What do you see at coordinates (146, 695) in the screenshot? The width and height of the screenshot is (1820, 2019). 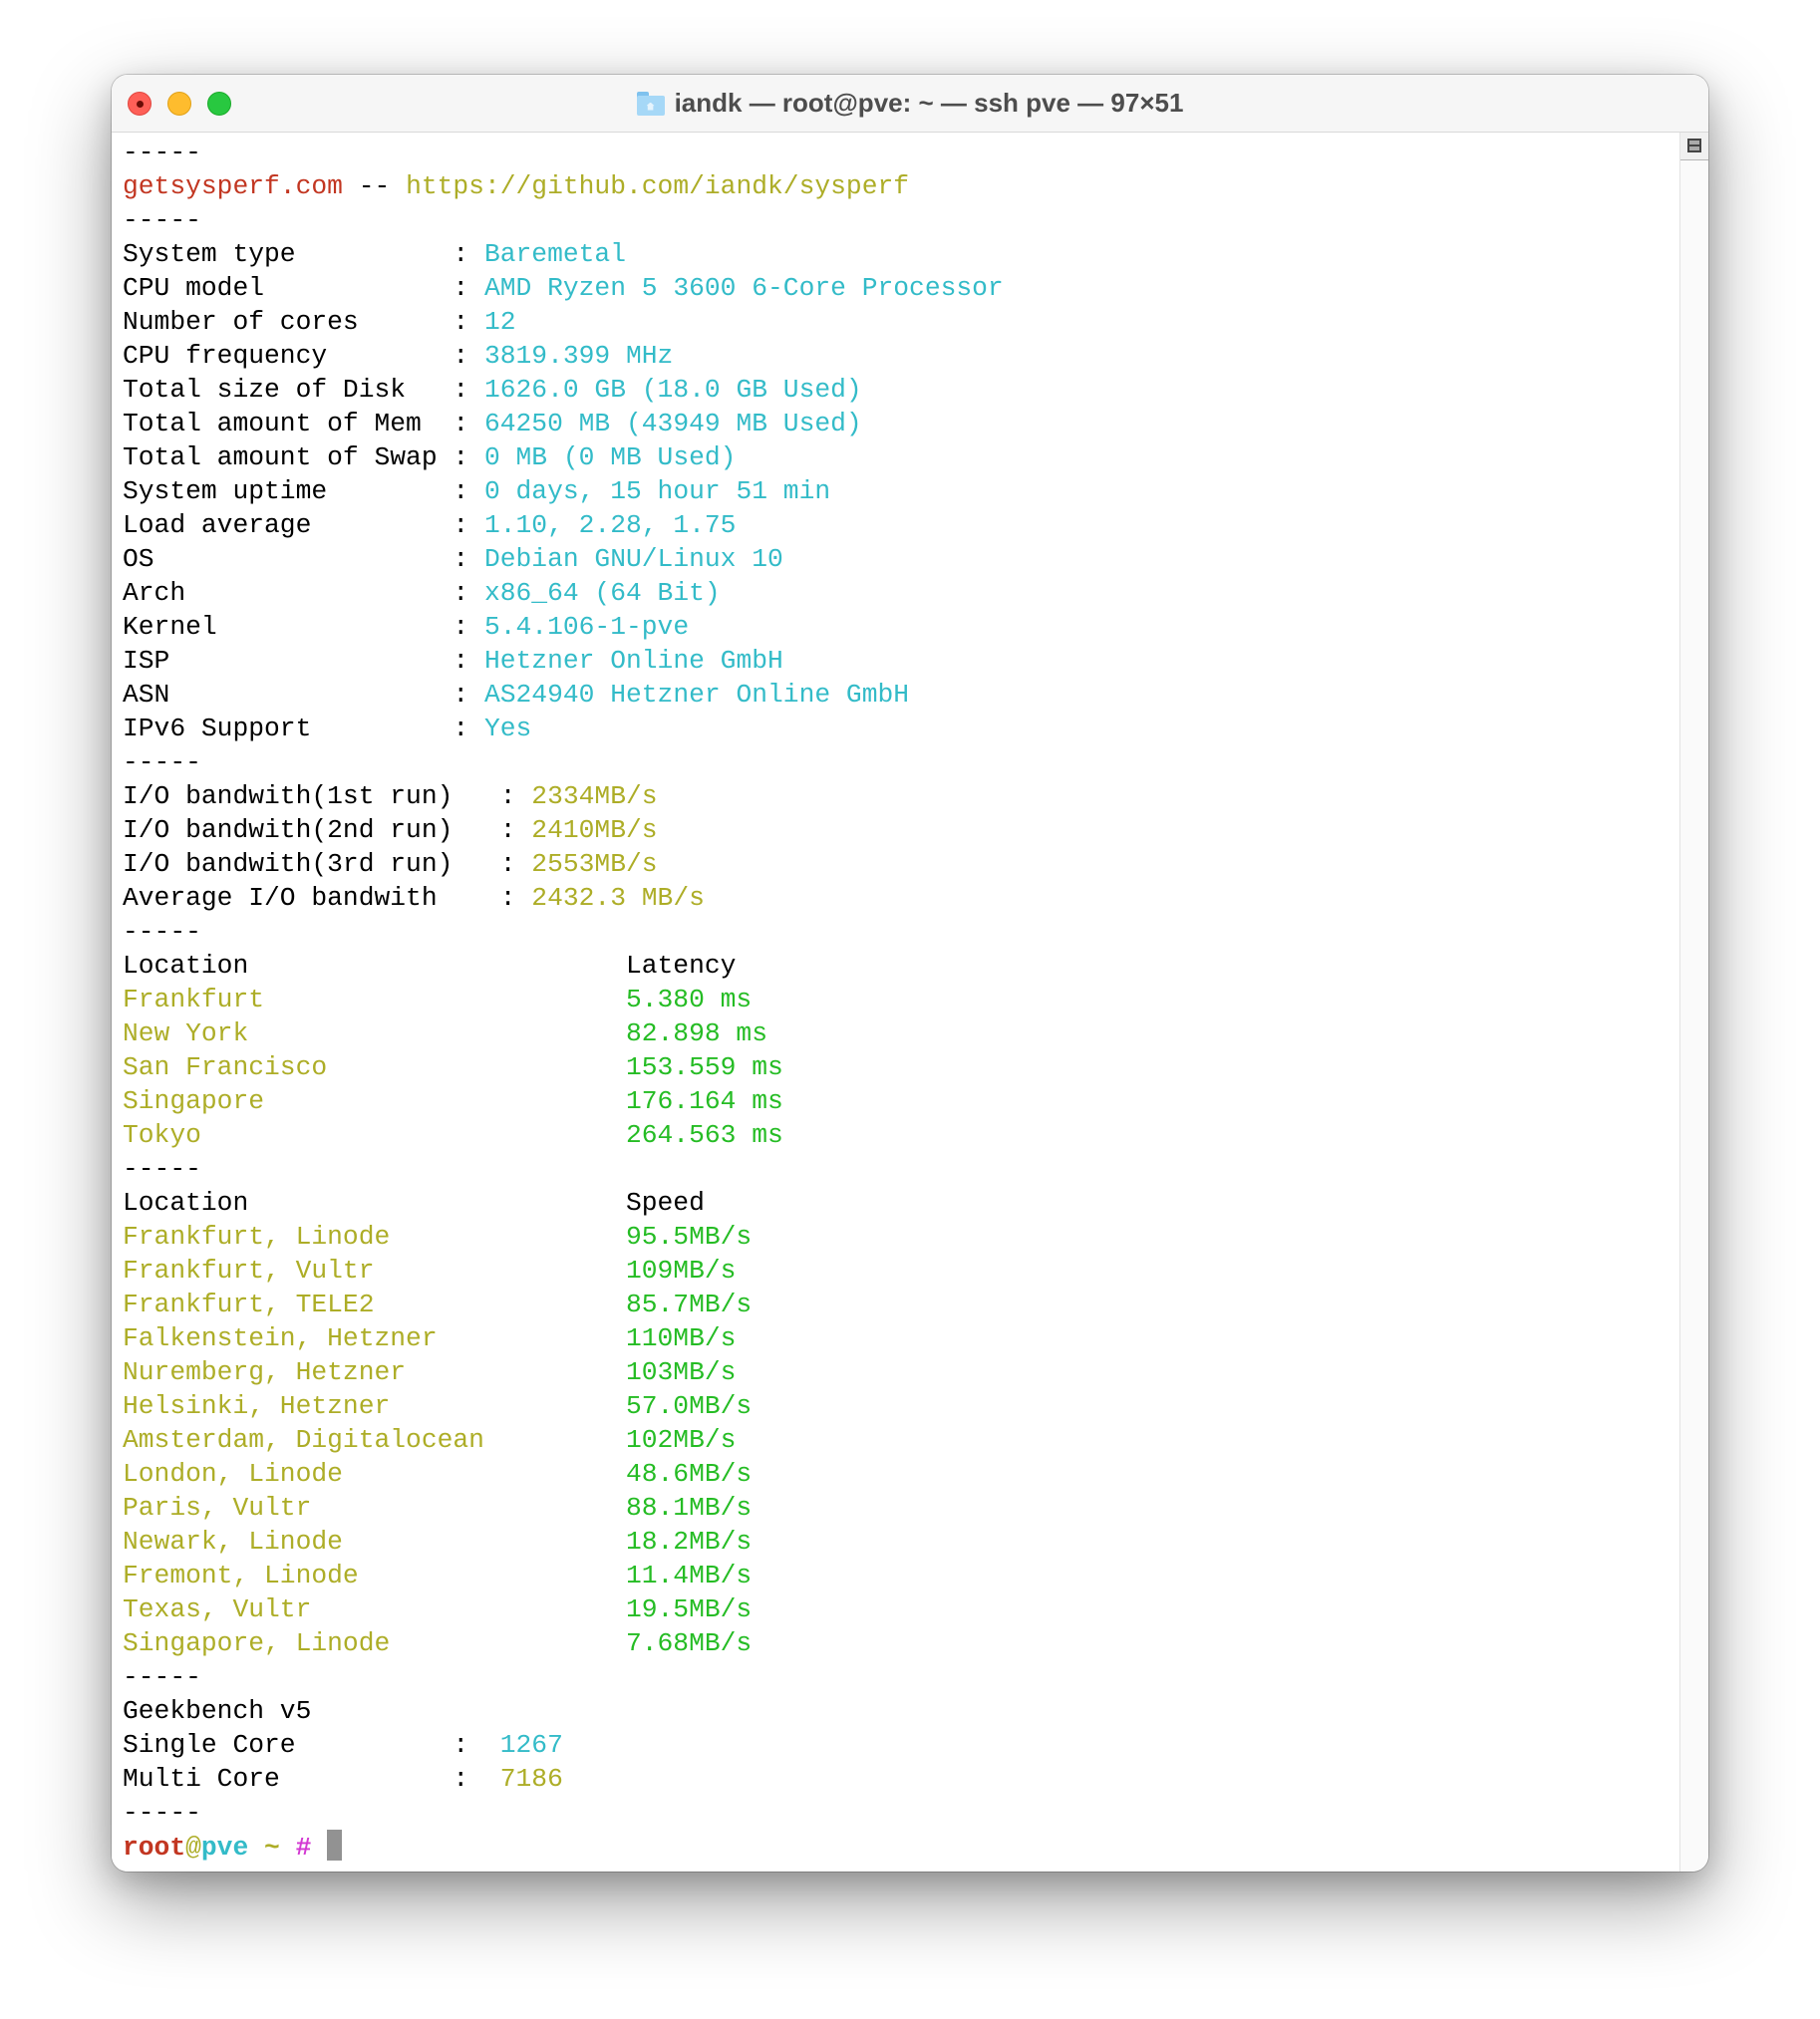 I see `info-label: ASN` at bounding box center [146, 695].